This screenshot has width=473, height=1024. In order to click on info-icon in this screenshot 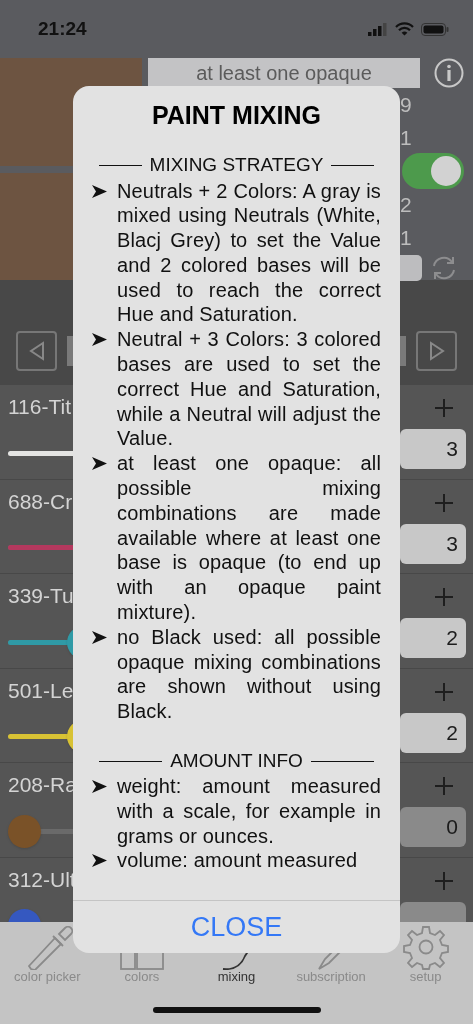, I will do `click(449, 73)`.